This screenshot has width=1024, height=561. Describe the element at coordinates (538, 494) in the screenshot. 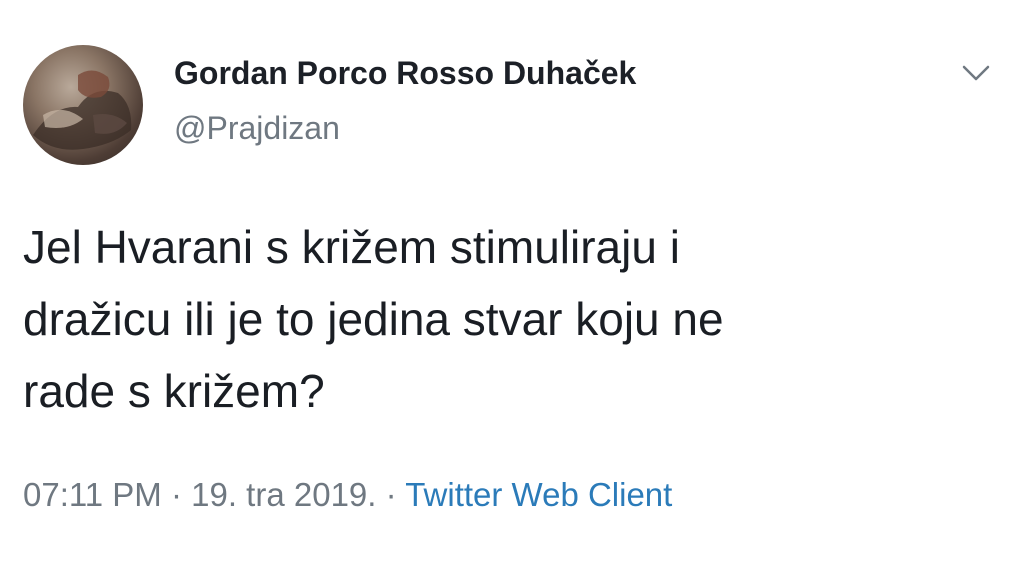

I see `tweet-source-link: Twitter Web Client` at that location.